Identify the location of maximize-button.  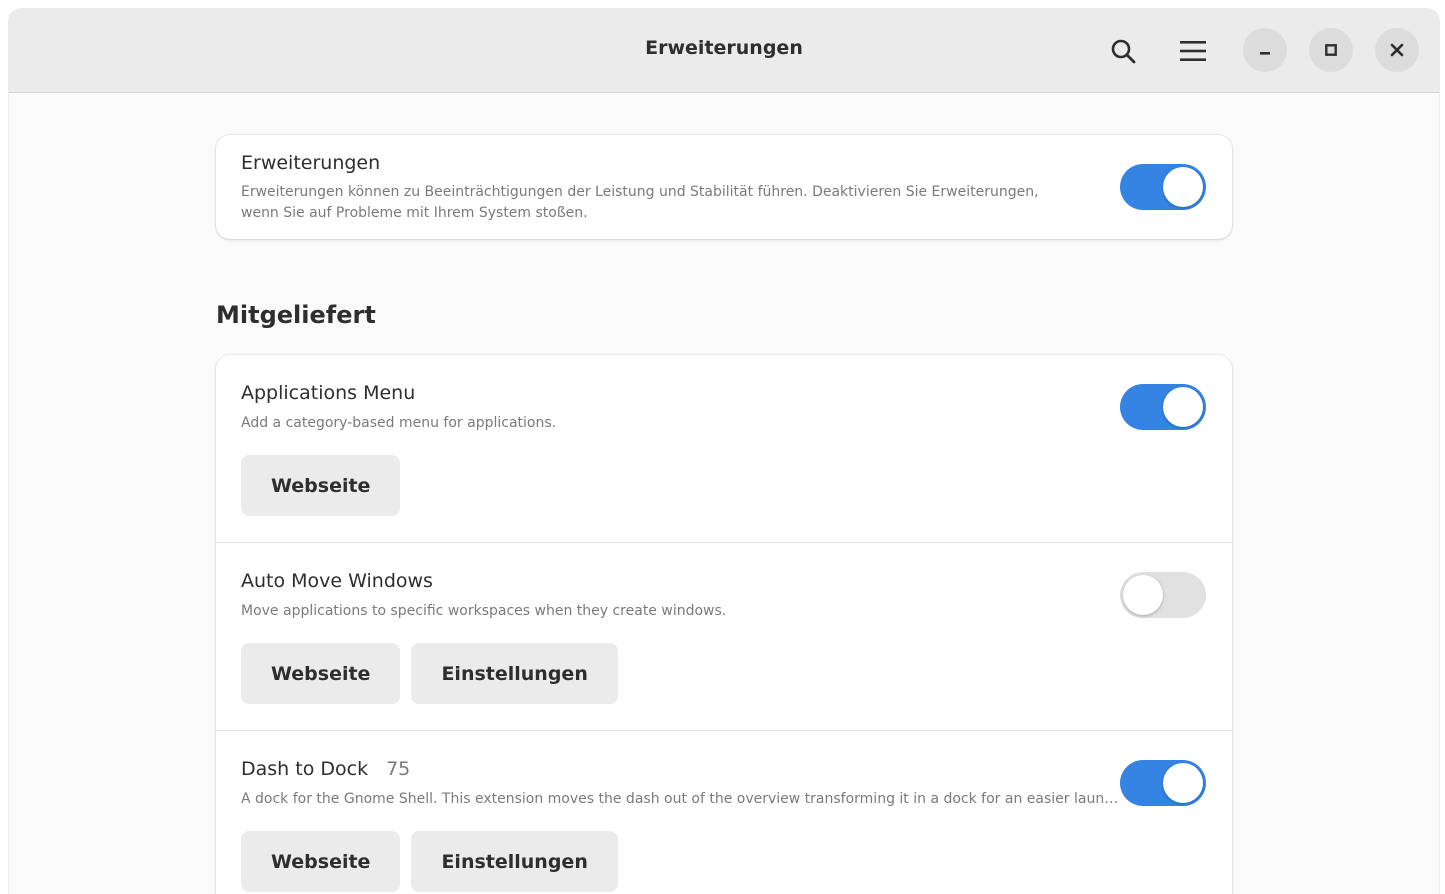
(1331, 50).